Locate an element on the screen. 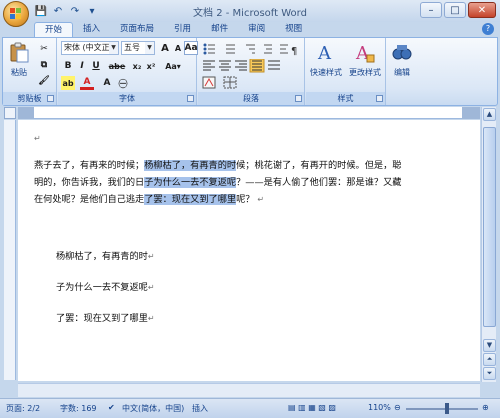  extract-line-2: 子为什么一去不复返呢↵ is located at coordinates (105, 287).